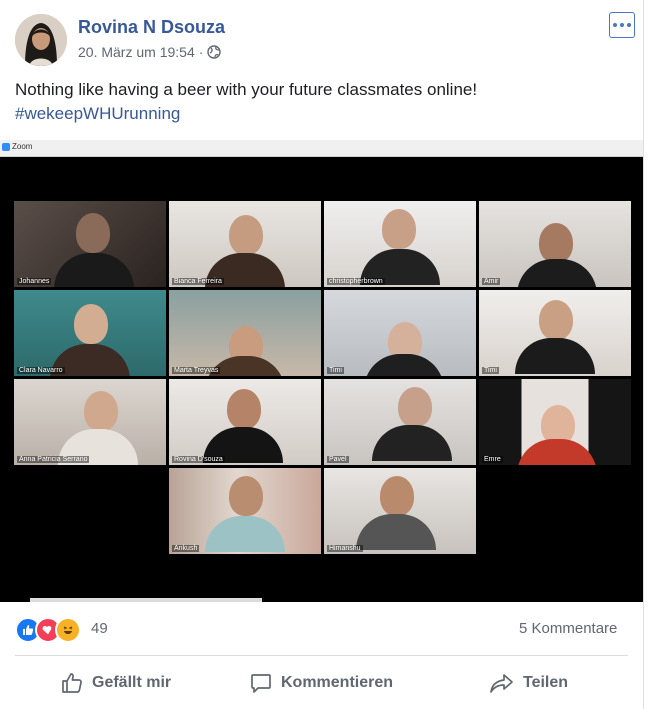  I want to click on divider, so click(321, 655).